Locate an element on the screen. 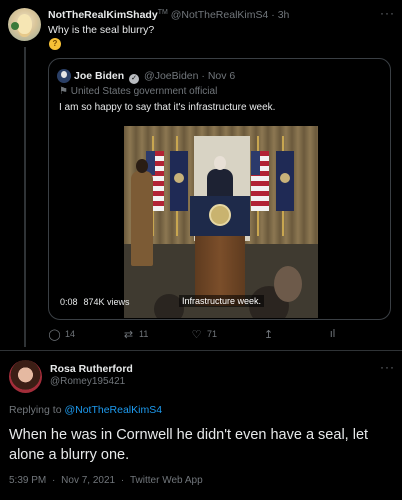 Image resolution: width=402 pixels, height=500 pixels. flag-icon: ⚑ is located at coordinates (63, 91).